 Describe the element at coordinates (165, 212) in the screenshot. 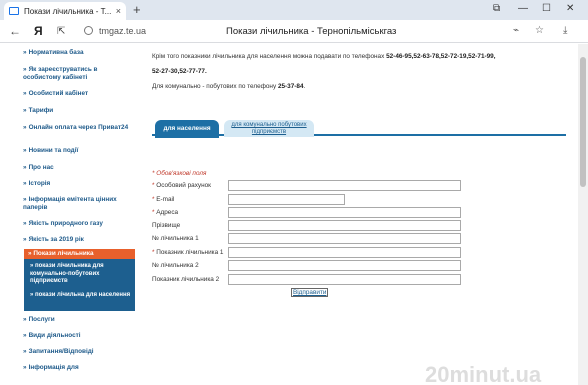

I see `field-label: * Адреса` at that location.